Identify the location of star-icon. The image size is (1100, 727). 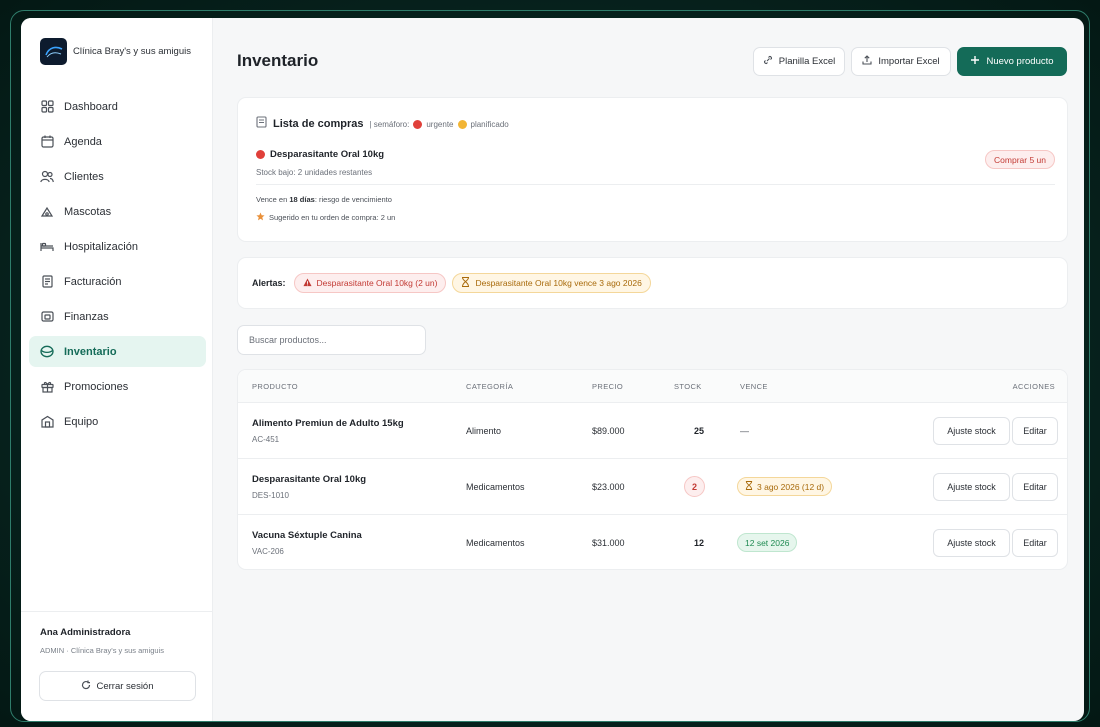
(260, 217).